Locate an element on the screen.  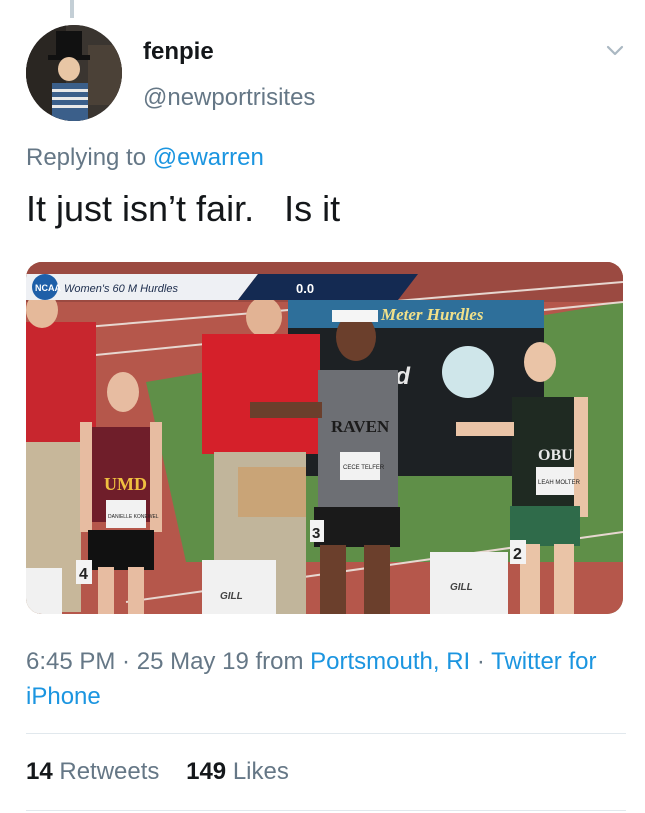
lane-number-left: 4 is located at coordinates (83, 574).